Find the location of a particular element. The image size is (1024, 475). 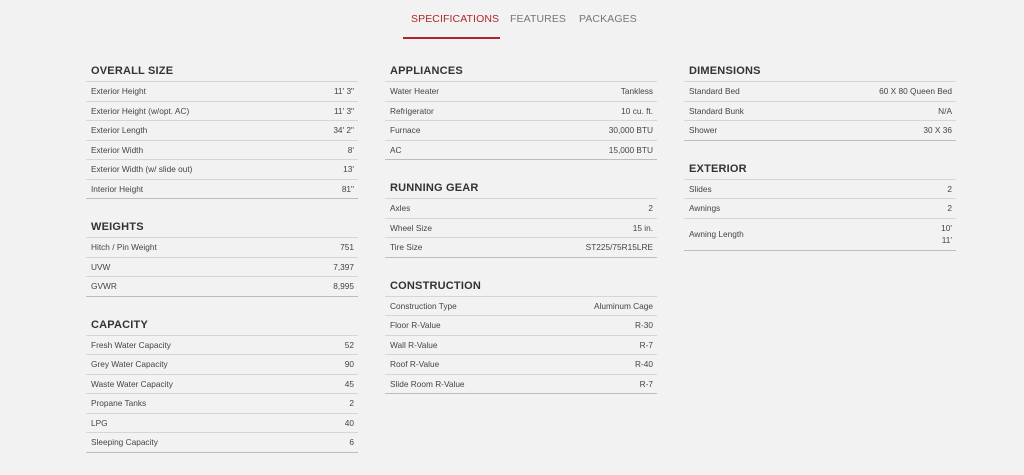

spec-label: Wheel Size is located at coordinates (411, 227).